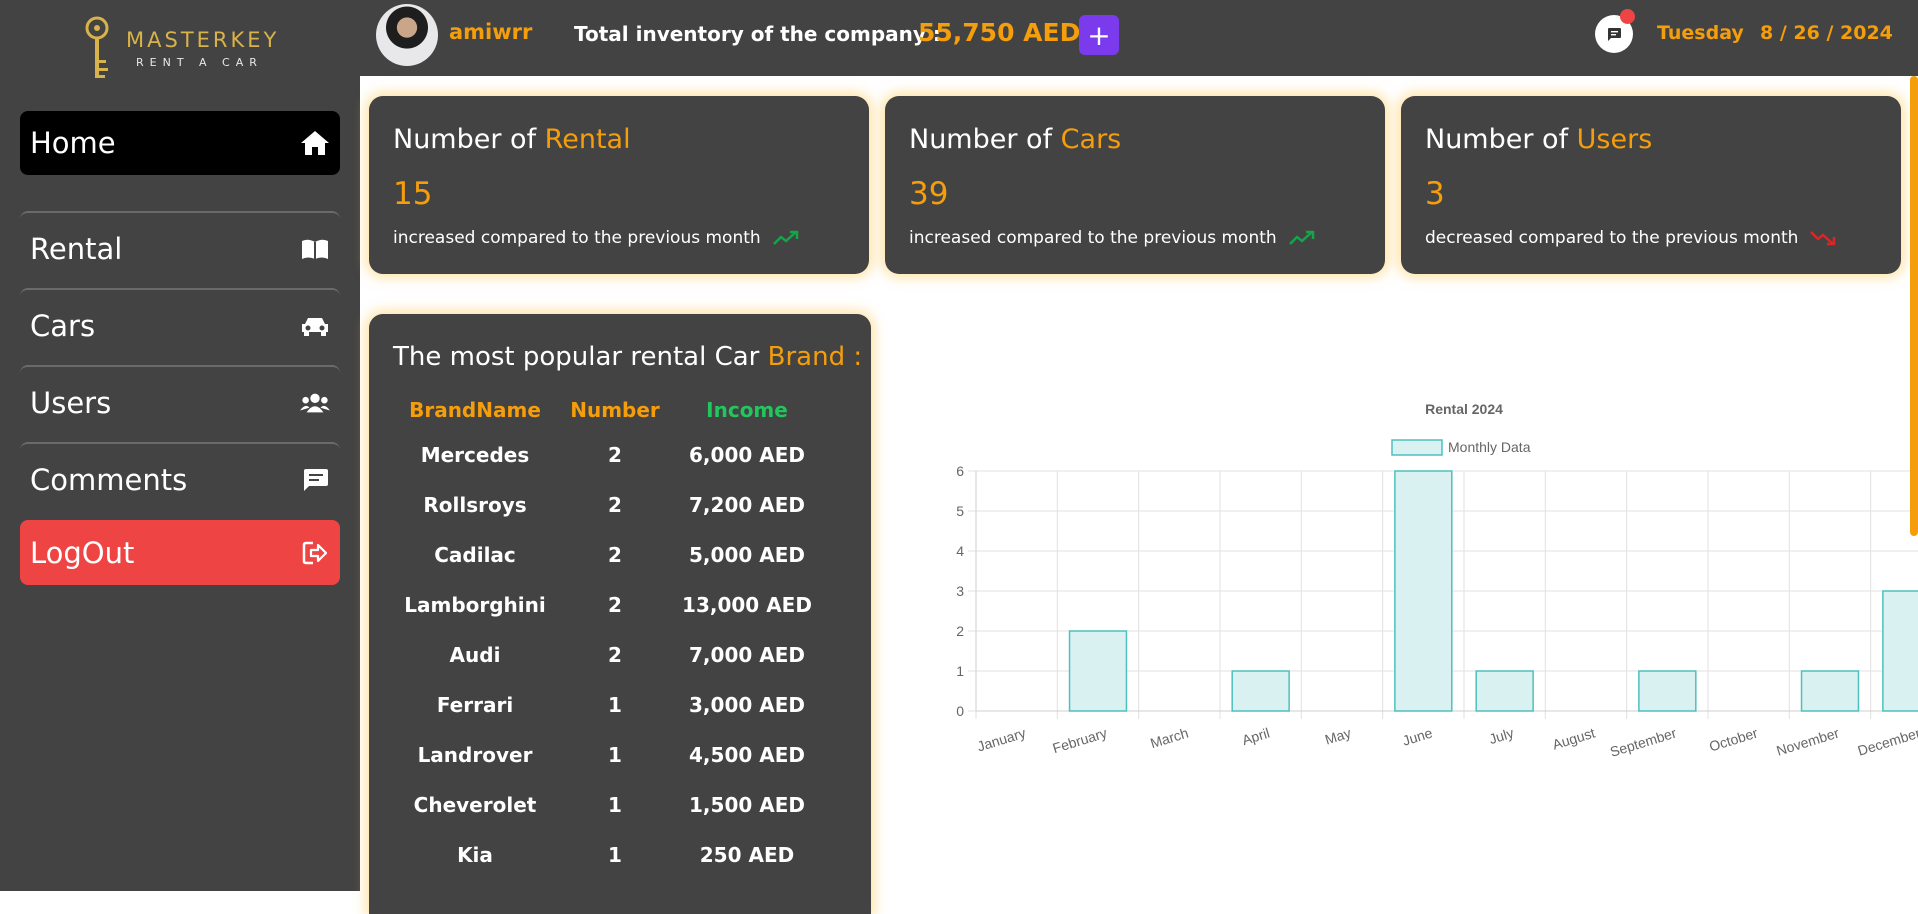  I want to click on table-row: Mercedes 2 6,000 AED, so click(607, 455).